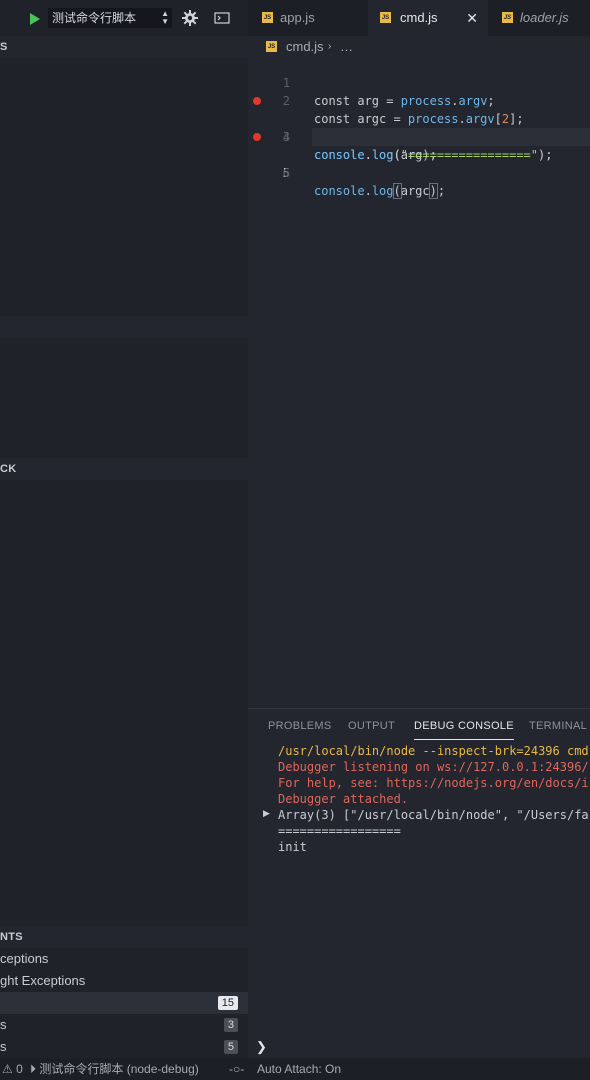 The image size is (590, 1080). I want to click on expand-chevron-icon: ▶, so click(266, 813).